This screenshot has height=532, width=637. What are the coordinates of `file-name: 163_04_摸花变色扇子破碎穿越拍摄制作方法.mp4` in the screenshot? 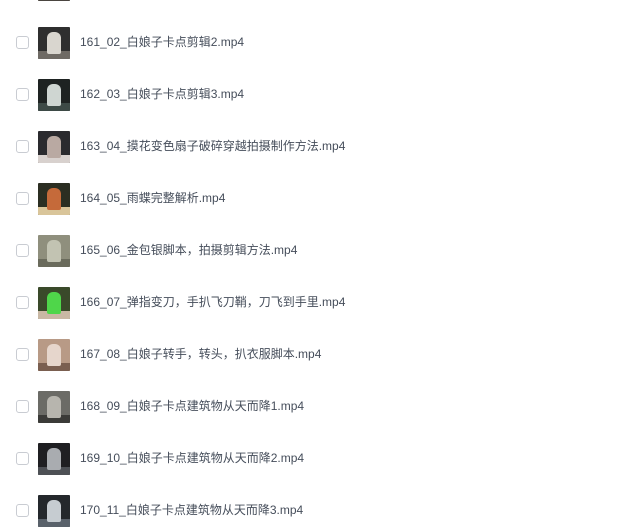 It's located at (212, 146).